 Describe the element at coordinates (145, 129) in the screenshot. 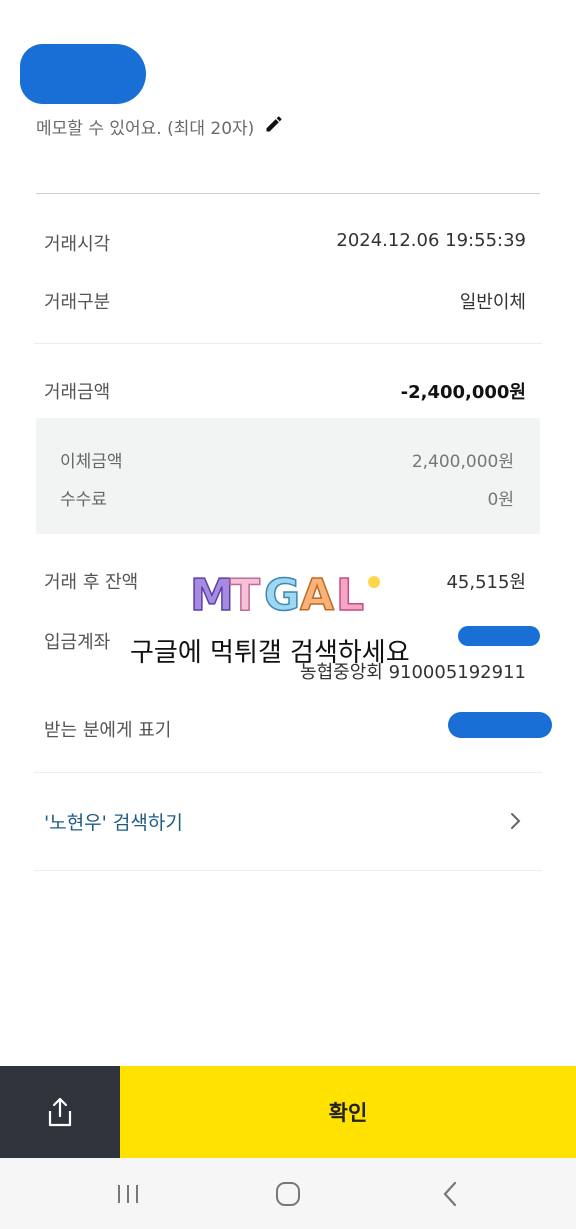

I see `memo-hint: 메모할 수 있어요. (최대 20자)` at that location.